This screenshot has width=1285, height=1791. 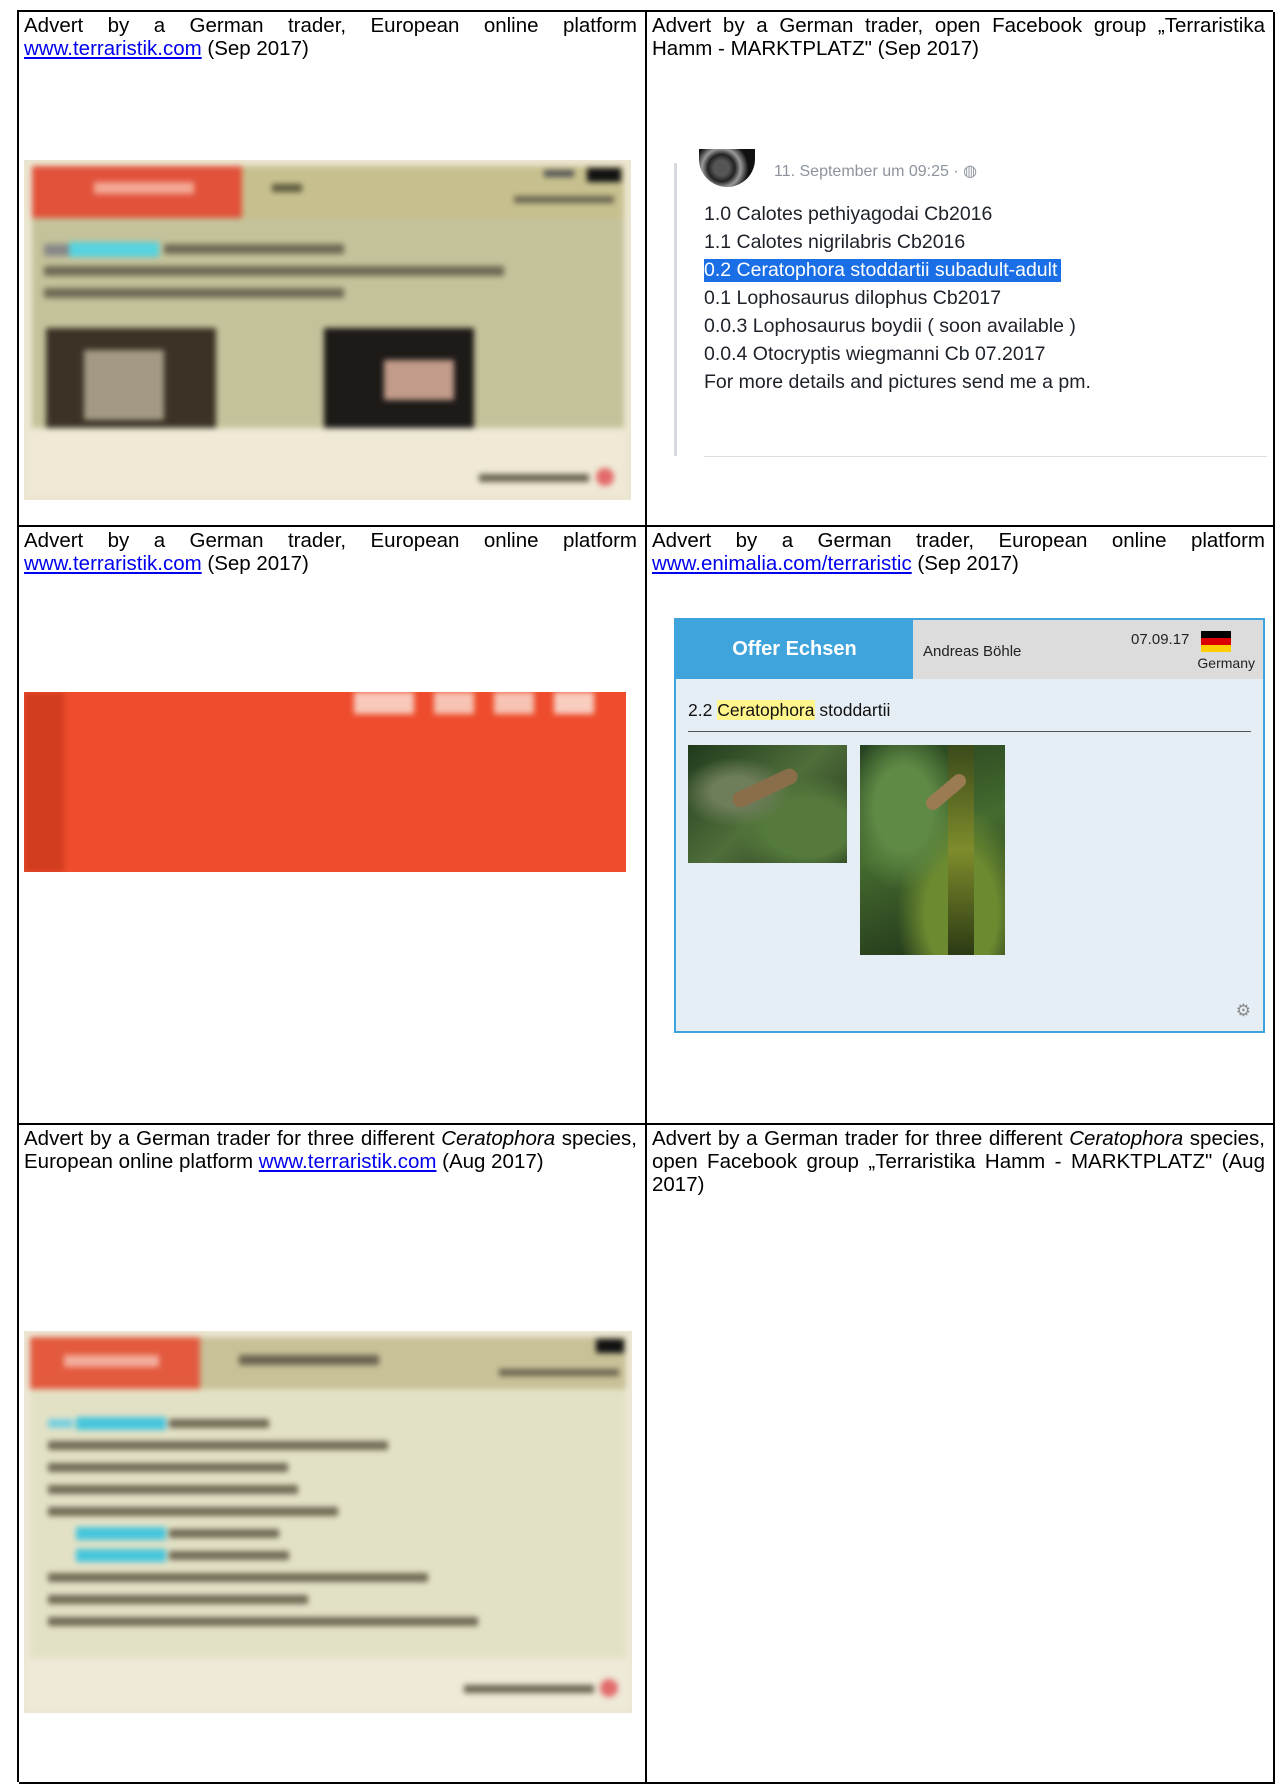 What do you see at coordinates (848, 214) in the screenshot?
I see `post-line: 1.0 Calotes pethiyagodai Cb2016` at bounding box center [848, 214].